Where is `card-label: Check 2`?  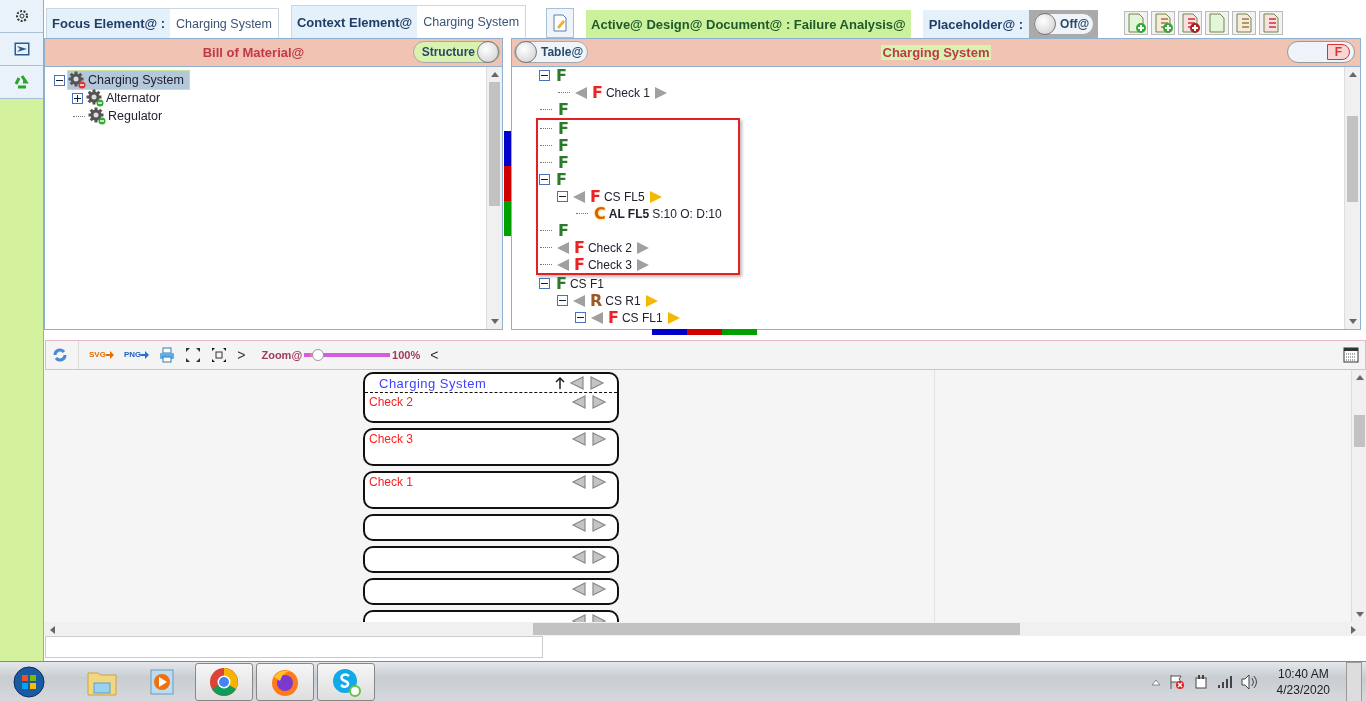 card-label: Check 2 is located at coordinates (392, 402).